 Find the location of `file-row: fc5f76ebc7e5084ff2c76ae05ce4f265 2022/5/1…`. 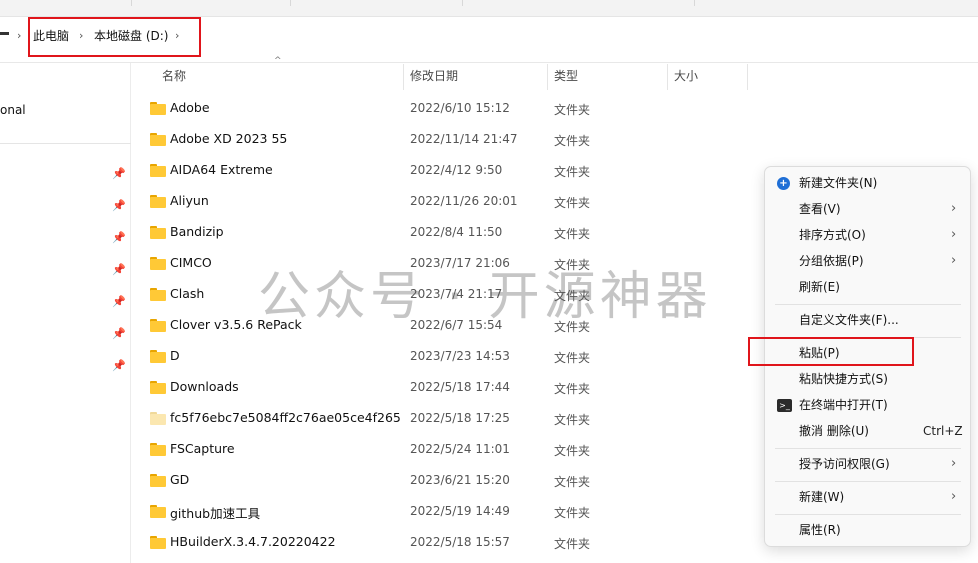

file-row: fc5f76ebc7e5084ff2c76ae05ce4f265 2022/5/1… is located at coordinates (450, 419).